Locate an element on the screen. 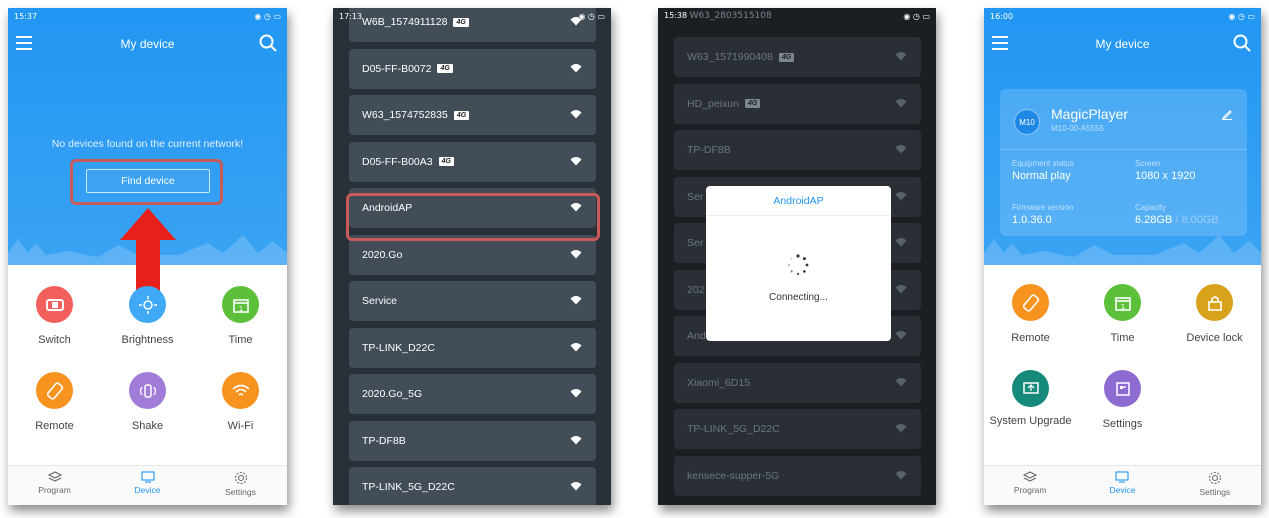  tab-label: Device is located at coordinates (1122, 490).